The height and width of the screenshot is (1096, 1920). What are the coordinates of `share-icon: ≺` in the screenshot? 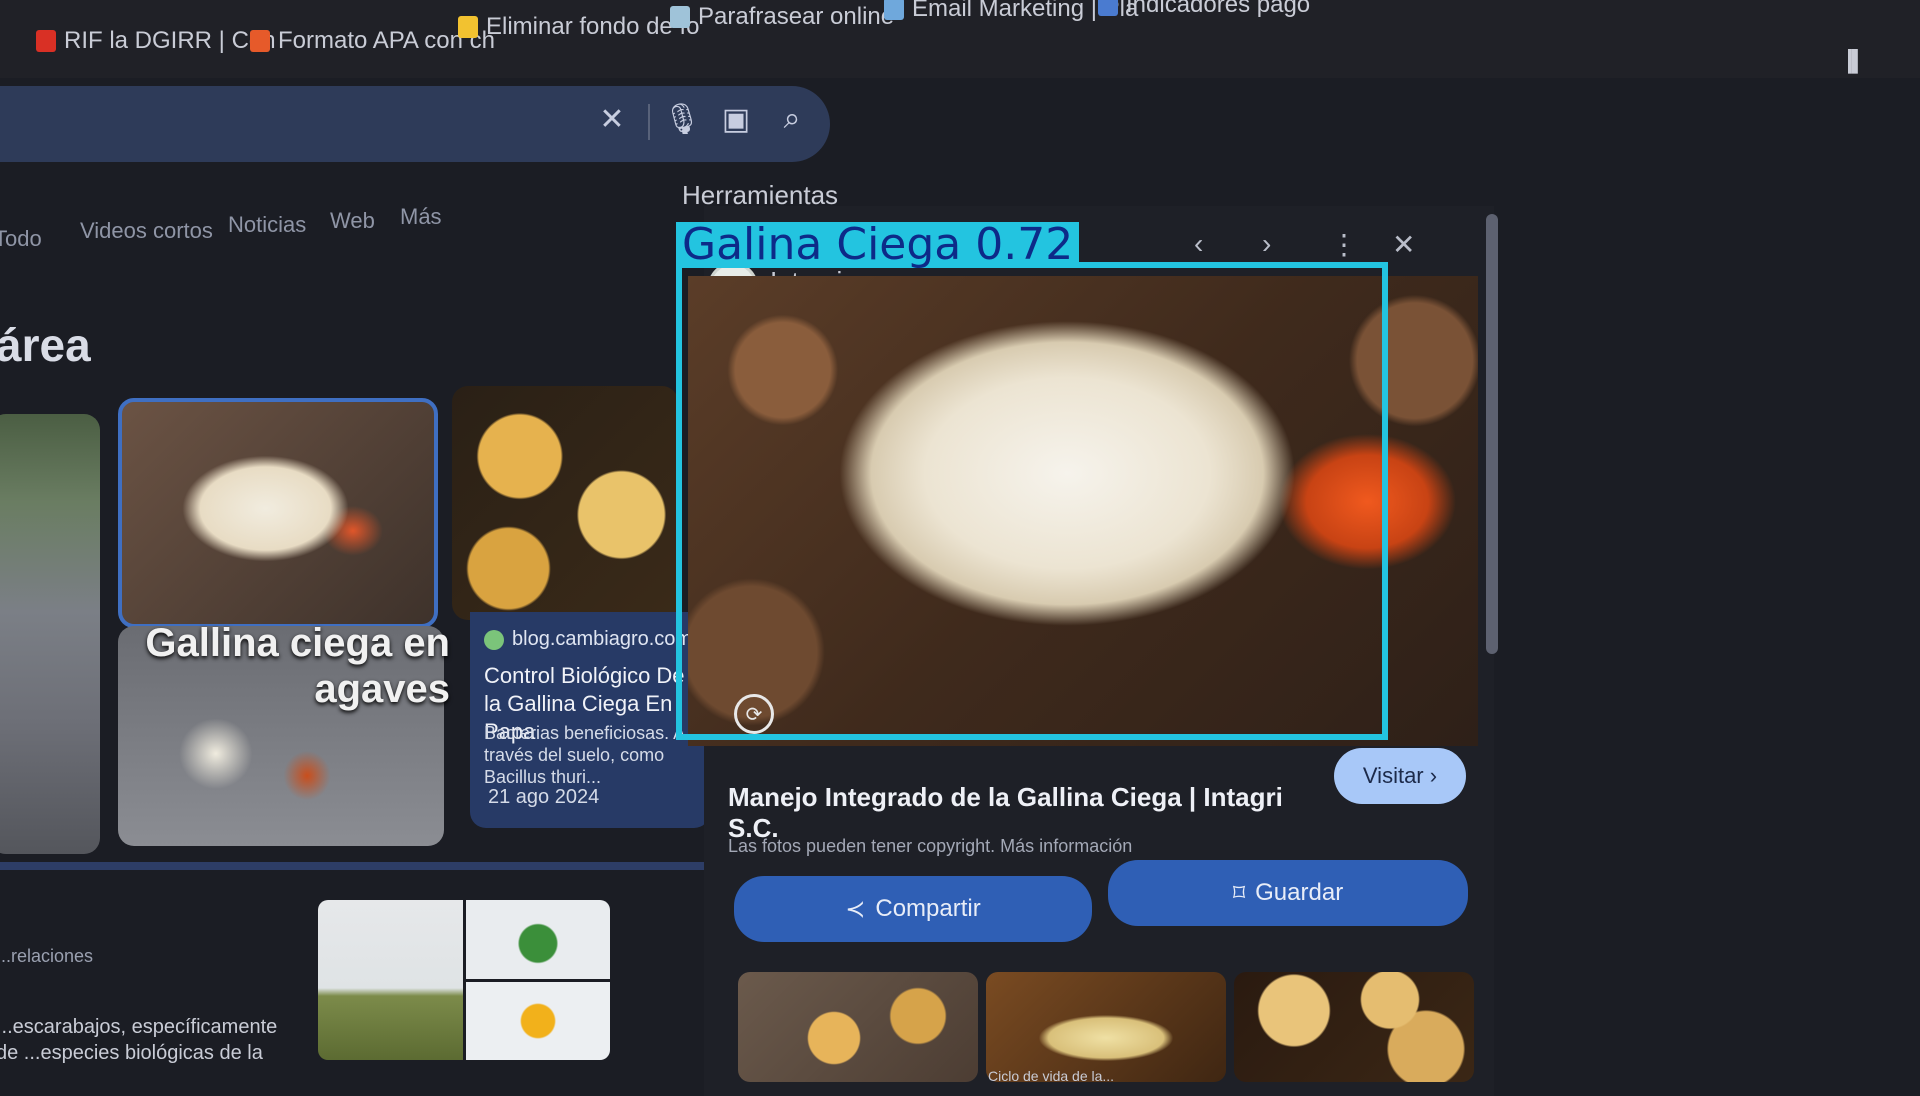 It's located at (855, 909).